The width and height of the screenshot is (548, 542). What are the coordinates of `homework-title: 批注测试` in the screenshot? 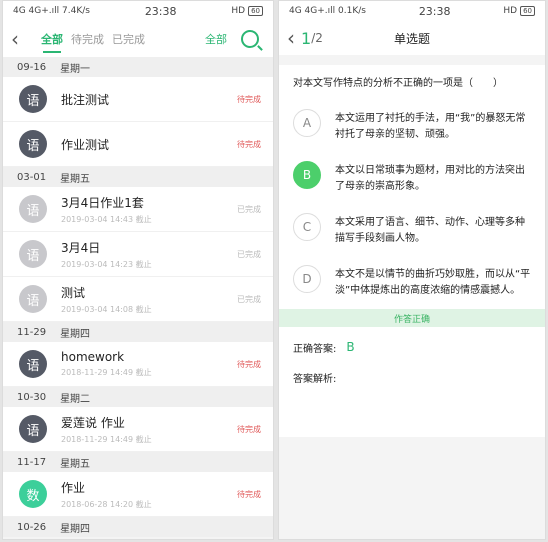 It's located at (85, 99).